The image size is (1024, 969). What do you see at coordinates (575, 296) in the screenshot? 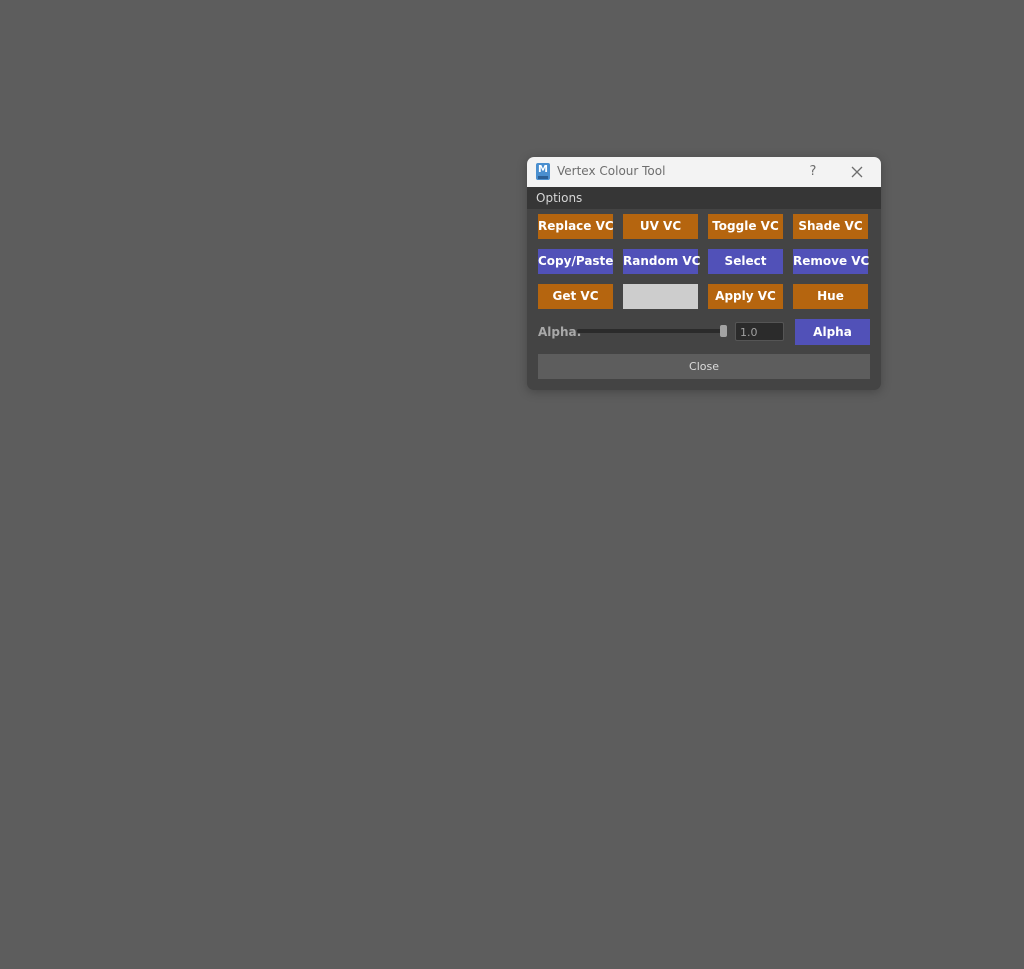
I see `get-vc-button: Get VC` at bounding box center [575, 296].